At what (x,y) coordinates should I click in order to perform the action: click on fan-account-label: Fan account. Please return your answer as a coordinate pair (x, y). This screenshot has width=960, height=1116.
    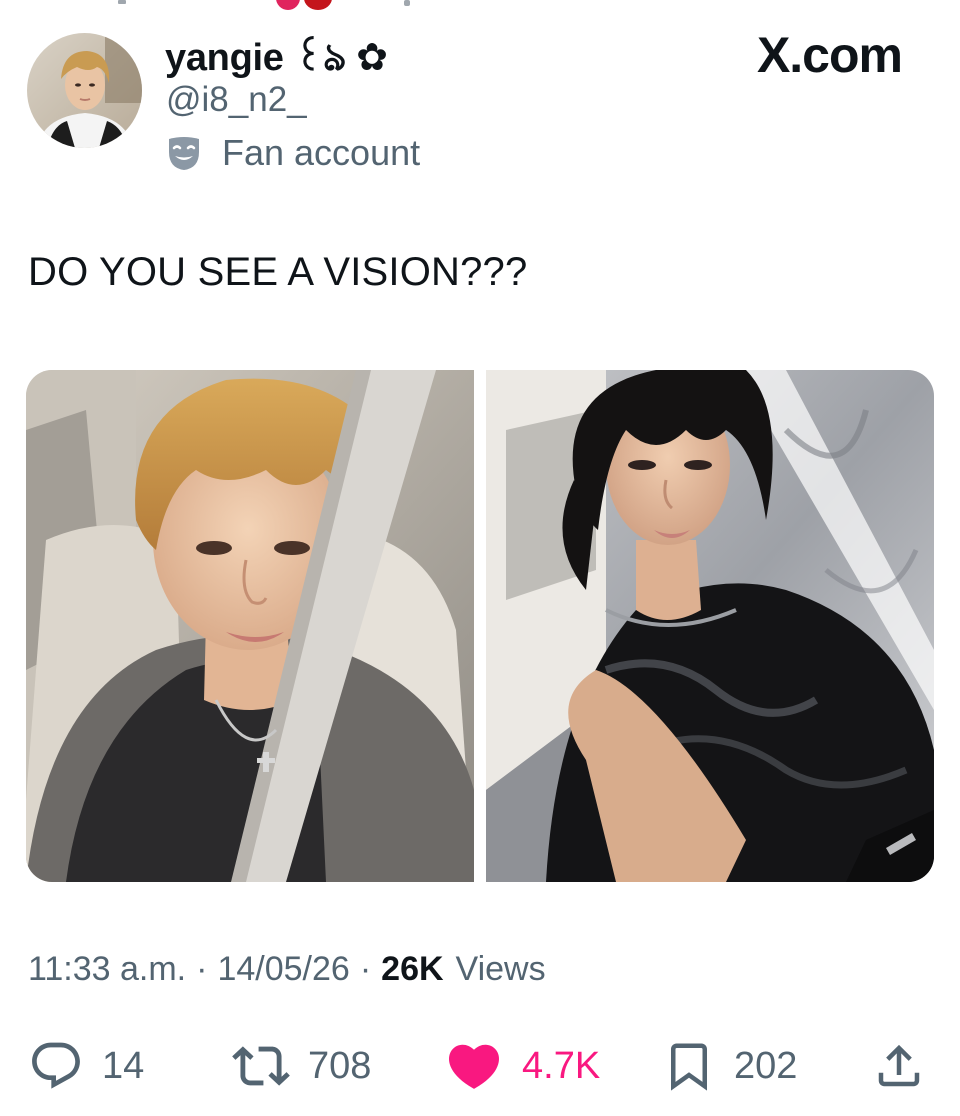
    Looking at the image, I should click on (321, 152).